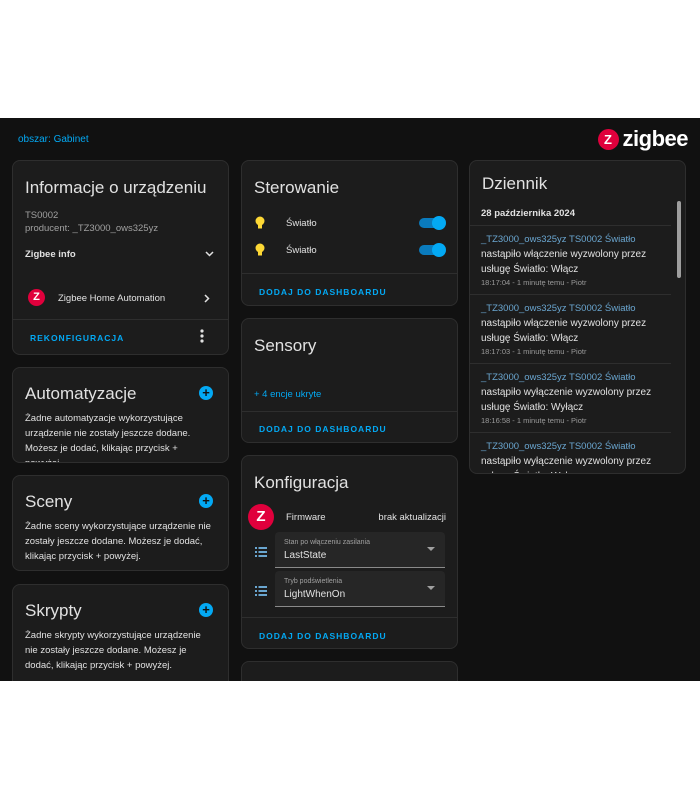 Image resolution: width=700 pixels, height=800 pixels. I want to click on log-entry-meta: 18:17:04 - 1 minutę temu - Piotr, so click(534, 282).